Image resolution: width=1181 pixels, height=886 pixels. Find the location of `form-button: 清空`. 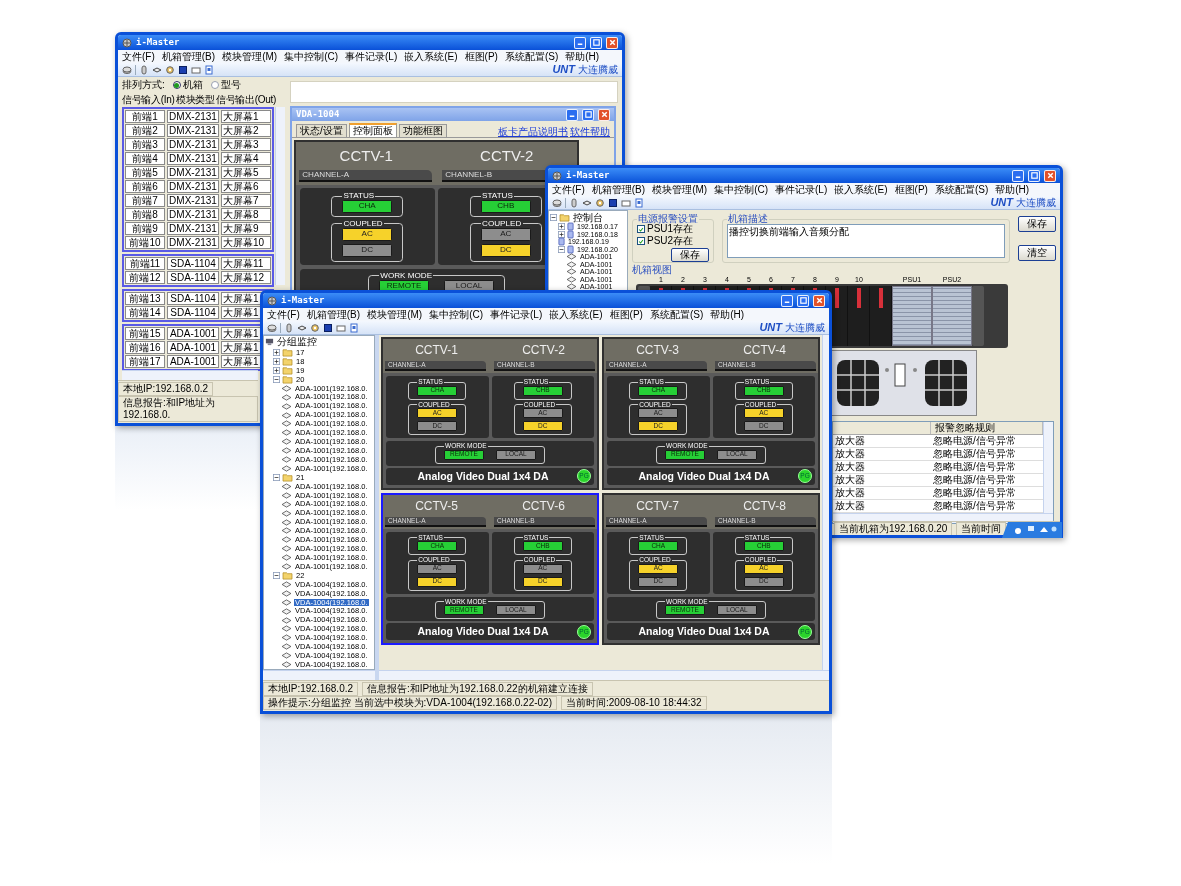

form-button: 清空 is located at coordinates (1037, 253).